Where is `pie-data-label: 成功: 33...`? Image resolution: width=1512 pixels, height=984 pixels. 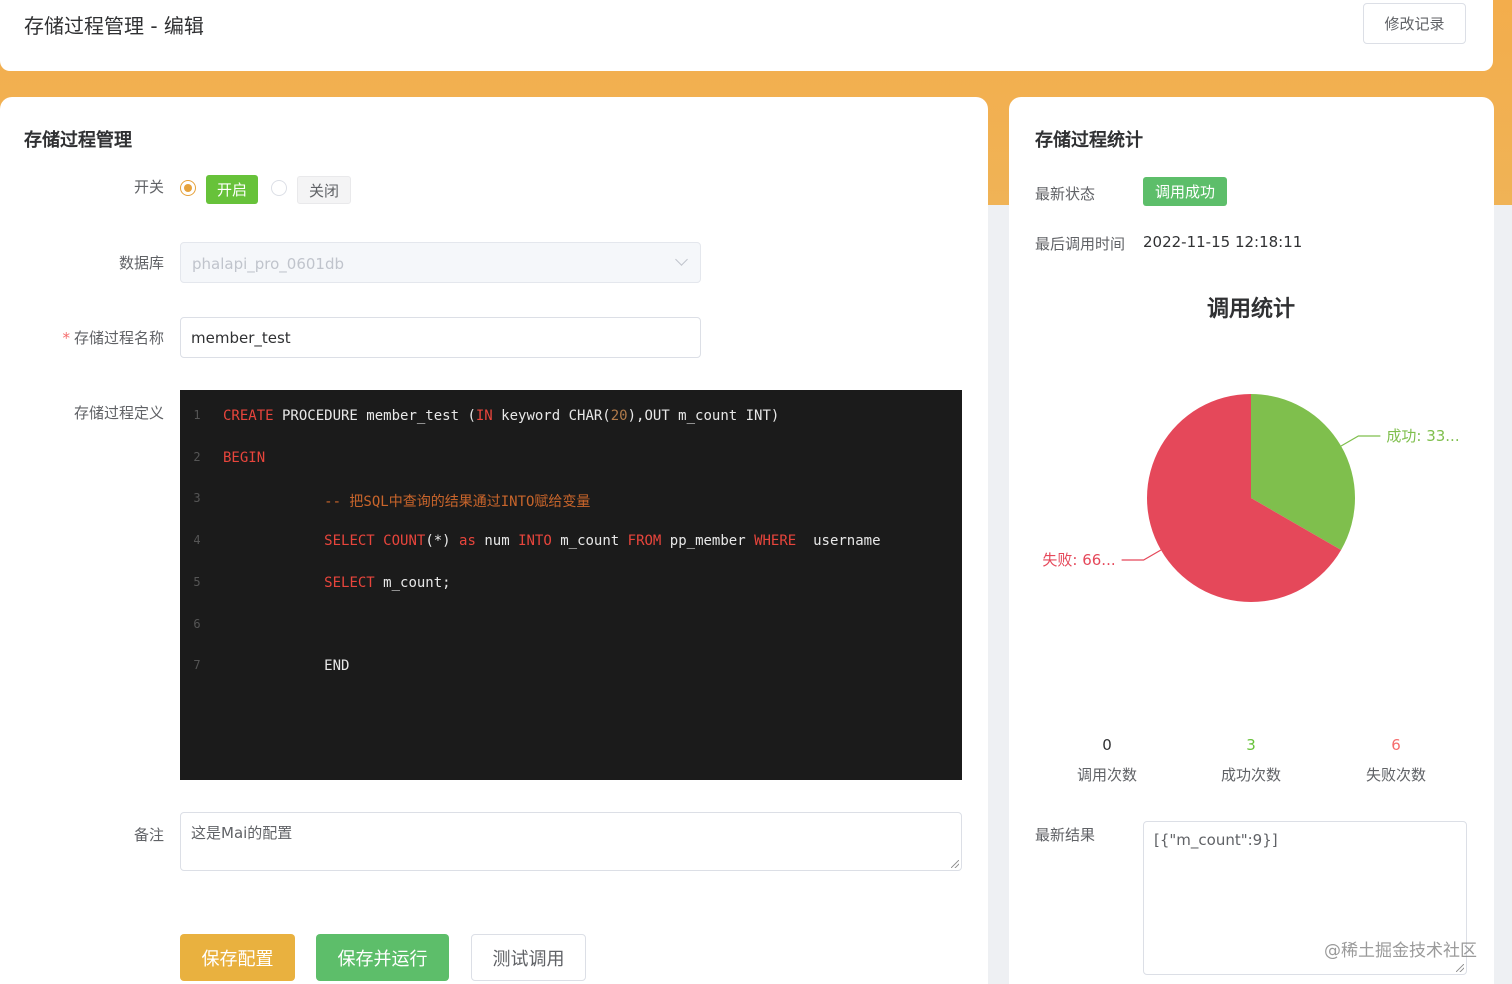
pie-data-label: 成功: 33... is located at coordinates (1422, 436).